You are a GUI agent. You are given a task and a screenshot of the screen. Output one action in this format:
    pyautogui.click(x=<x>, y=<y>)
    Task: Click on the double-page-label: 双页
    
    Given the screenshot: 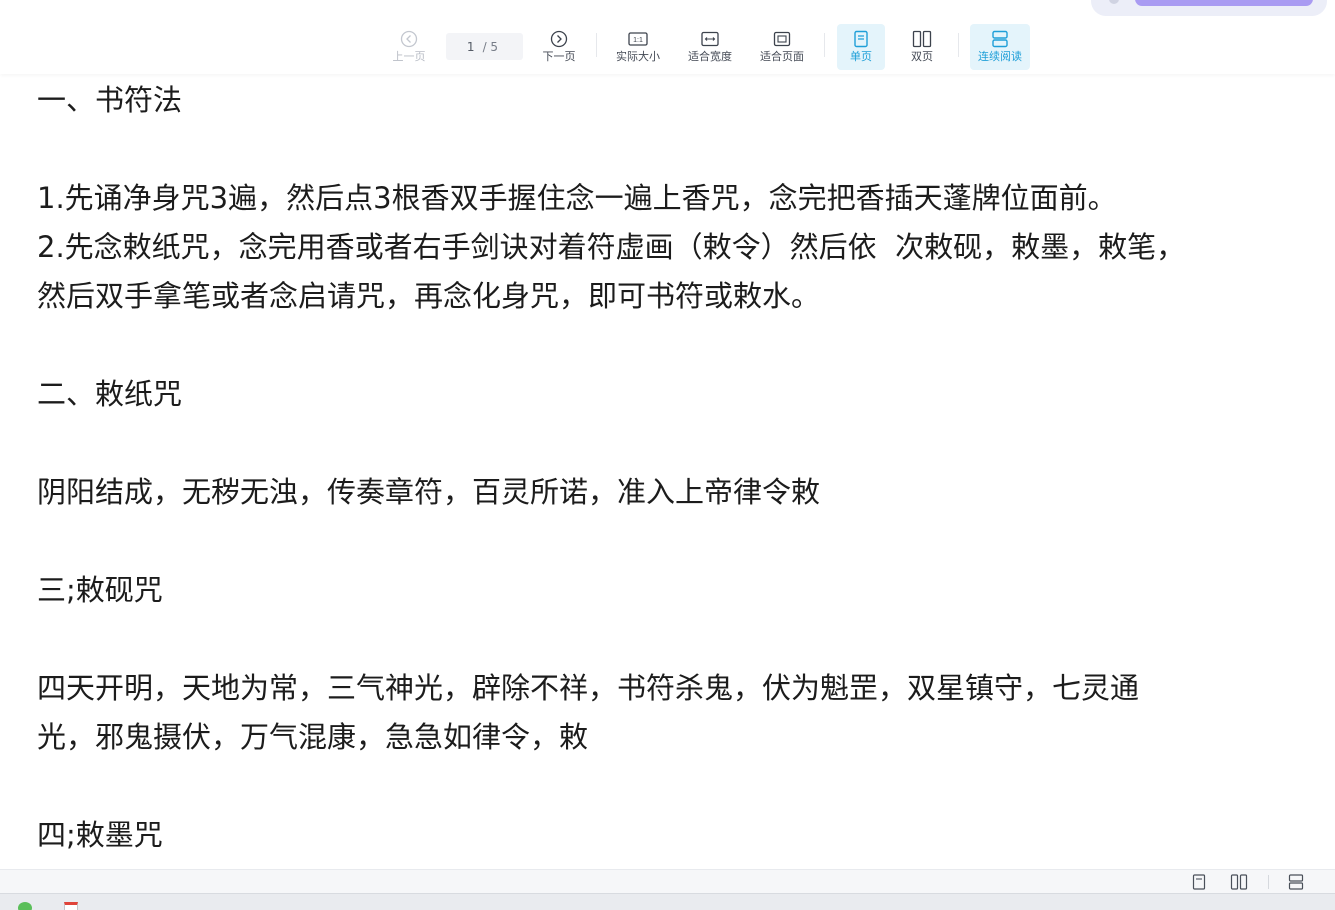 What is the action you would take?
    pyautogui.click(x=922, y=56)
    